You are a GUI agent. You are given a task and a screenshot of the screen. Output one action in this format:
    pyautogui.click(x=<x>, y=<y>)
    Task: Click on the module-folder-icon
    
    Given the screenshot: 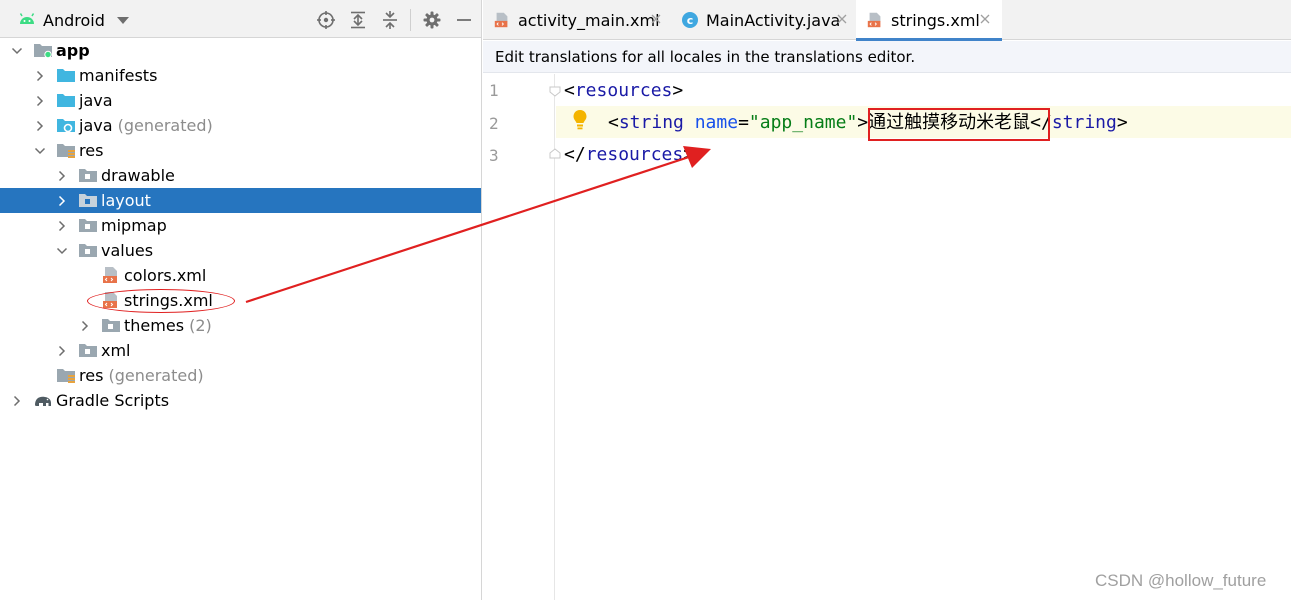 What is the action you would take?
    pyautogui.click(x=43, y=51)
    